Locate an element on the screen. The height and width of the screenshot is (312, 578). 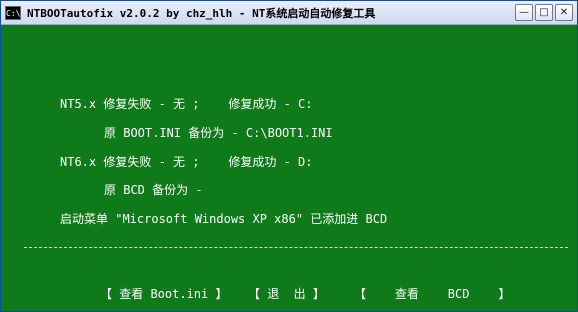
exit-button: 【 退 出 】 is located at coordinates (286, 294).